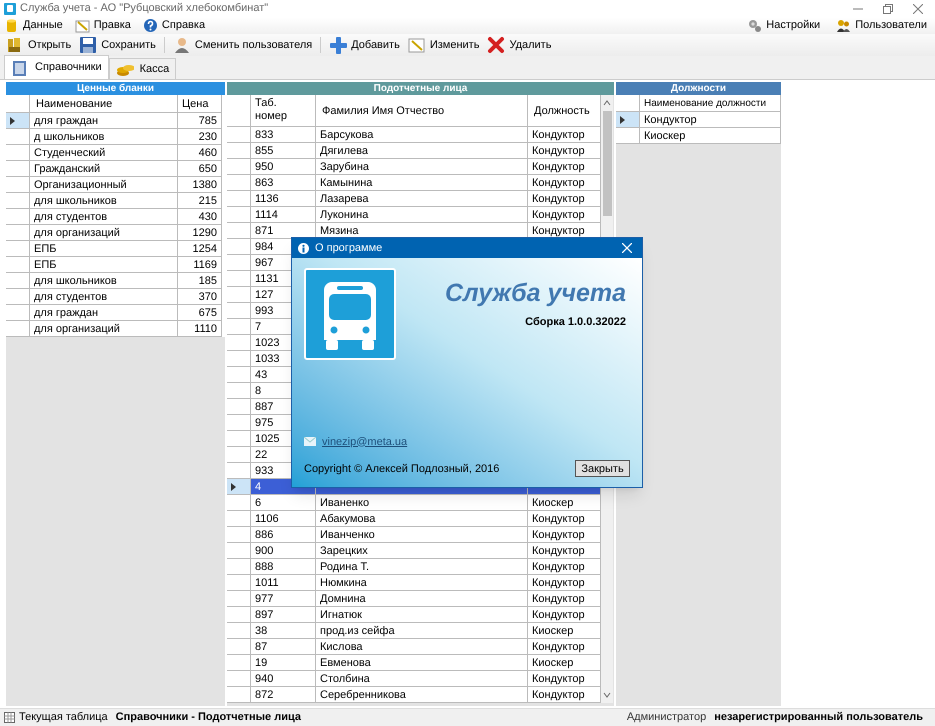 The height and width of the screenshot is (726, 935). What do you see at coordinates (208, 718) in the screenshot?
I see `status-value: Справочники - Подотчетные лица` at bounding box center [208, 718].